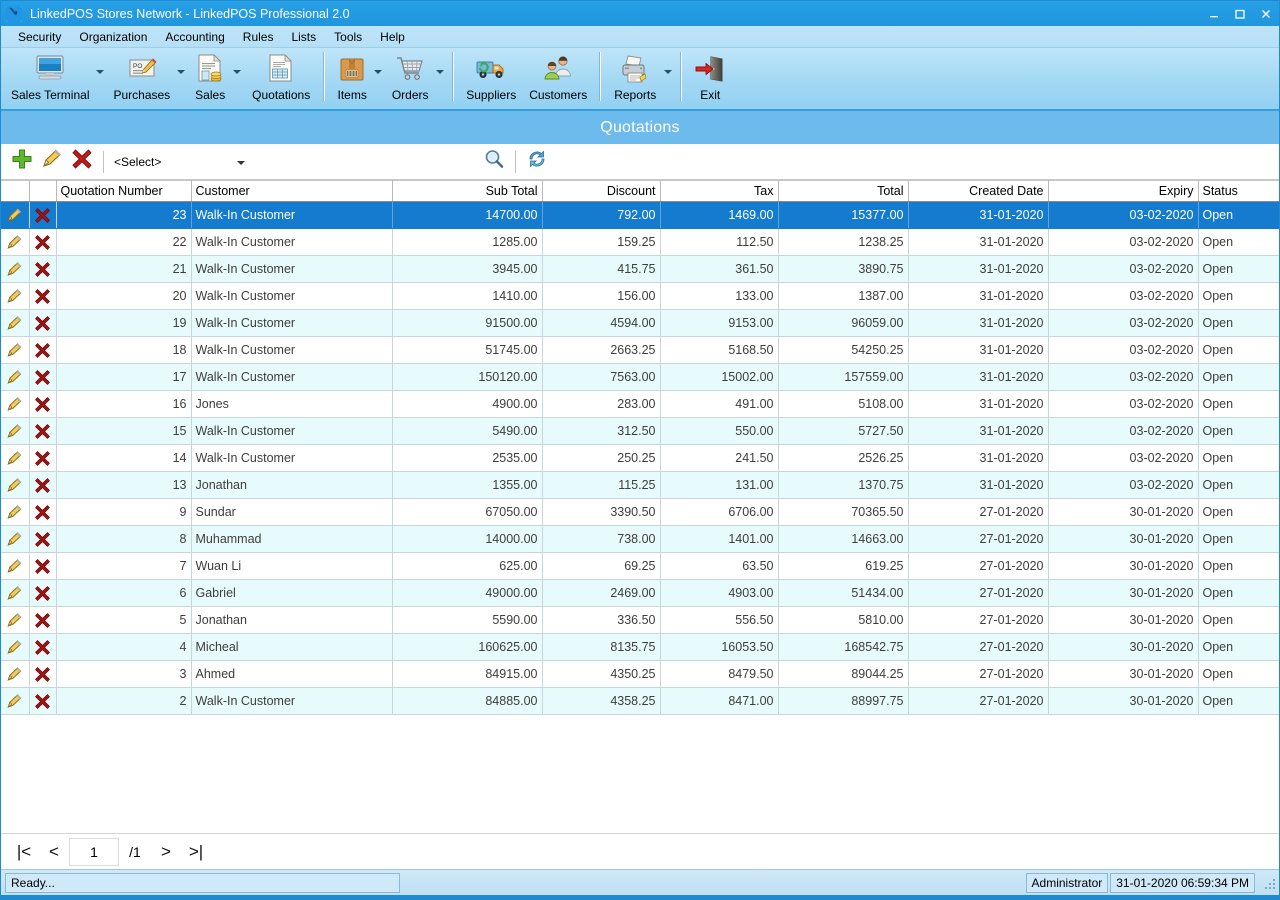  I want to click on col-header-status: Status, so click(1238, 191).